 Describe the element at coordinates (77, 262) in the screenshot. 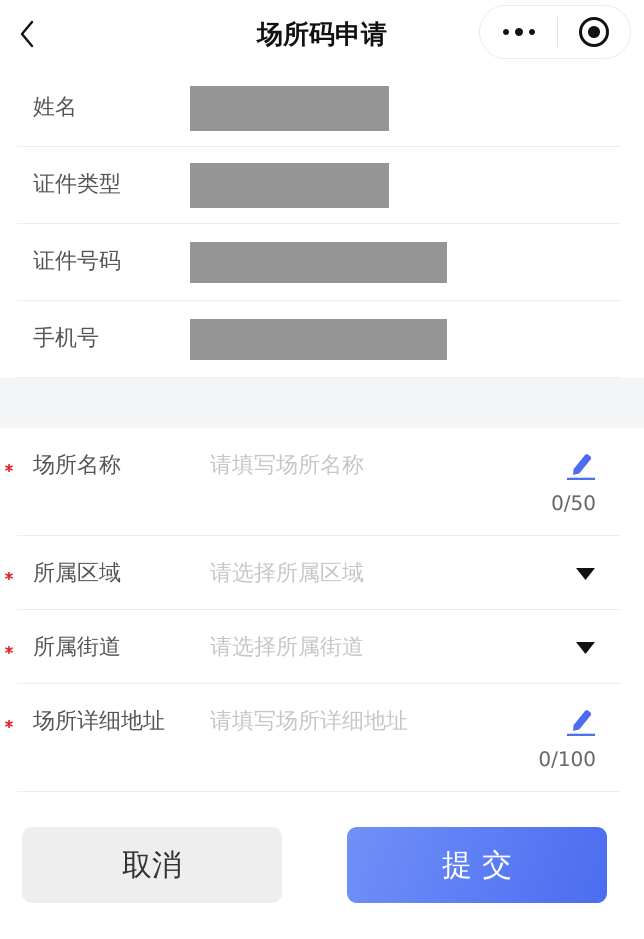

I see `field-label: 证件号码` at that location.